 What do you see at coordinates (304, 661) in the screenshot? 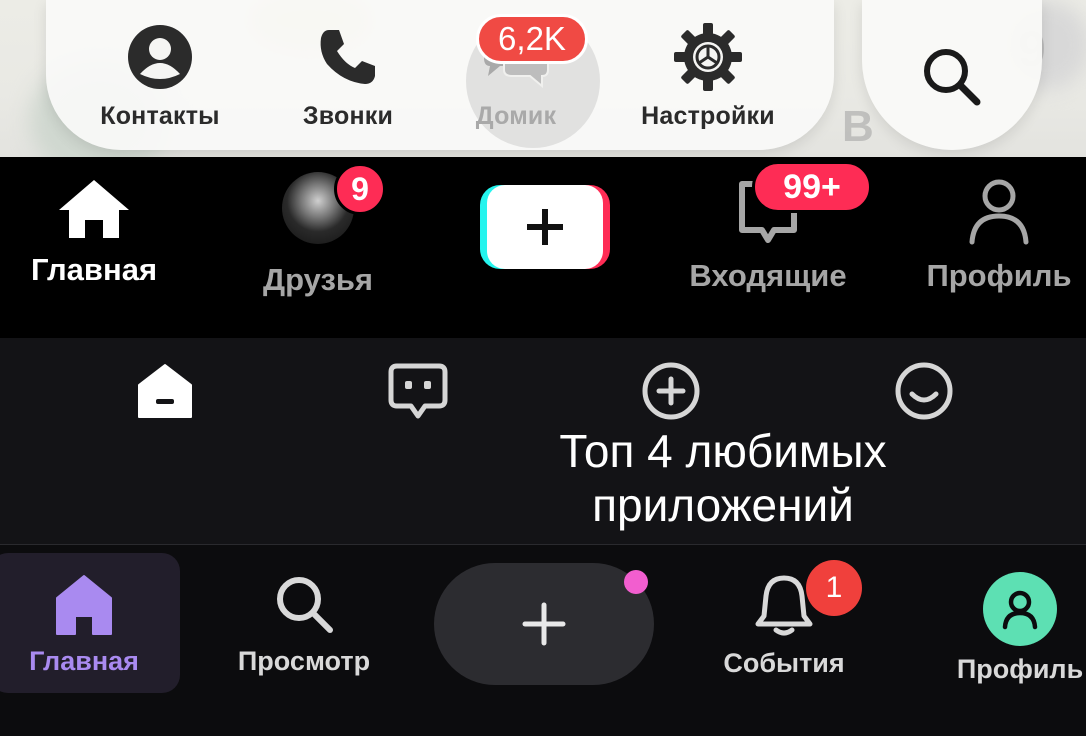
I see `tab-label: Просмотр` at bounding box center [304, 661].